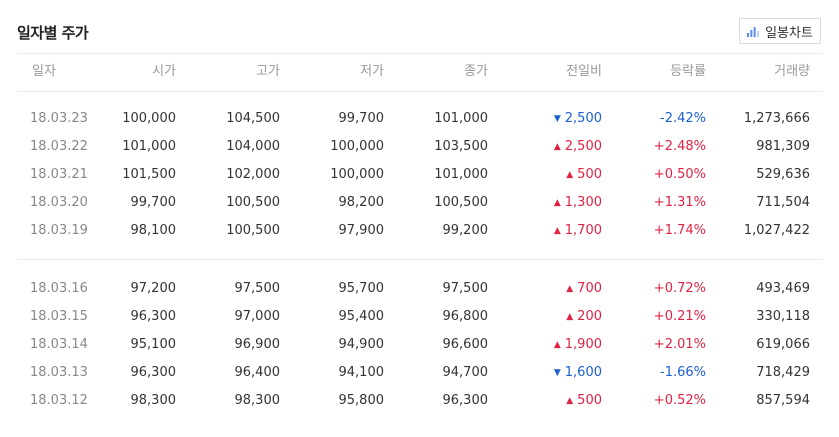 Image resolution: width=839 pixels, height=437 pixels. What do you see at coordinates (361, 288) in the screenshot?
I see `cell-low: 95,700` at bounding box center [361, 288].